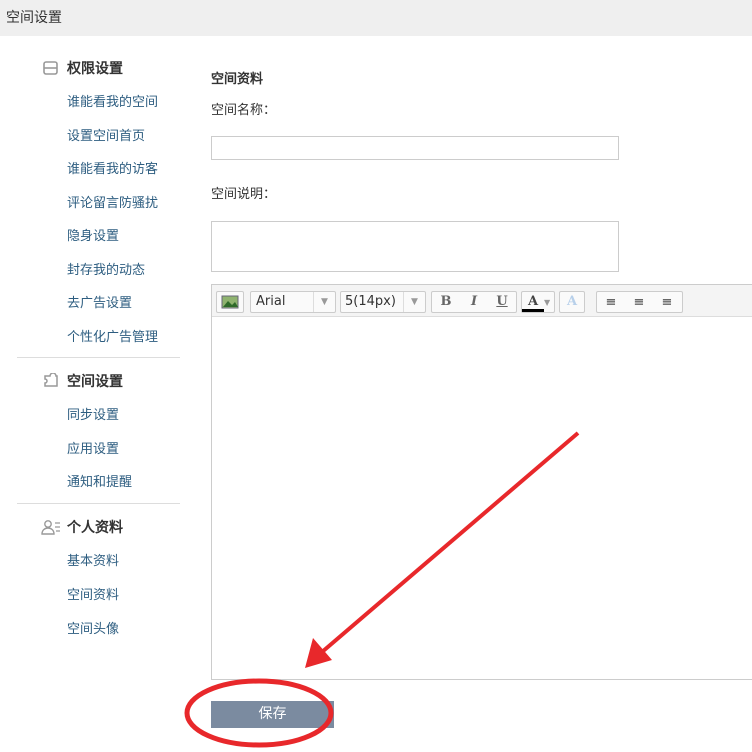  I want to click on sidebar-item: 空间头像, so click(93, 627).